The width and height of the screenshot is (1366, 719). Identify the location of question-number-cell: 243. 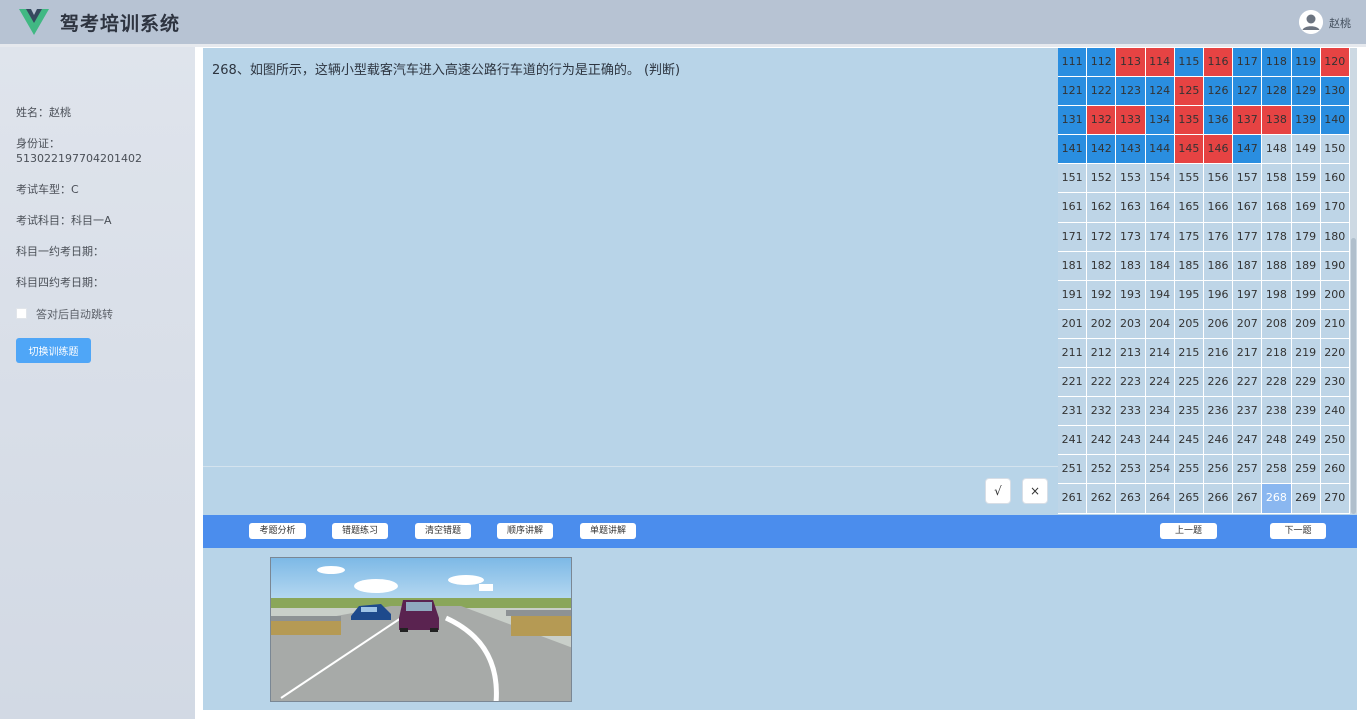
(1131, 441).